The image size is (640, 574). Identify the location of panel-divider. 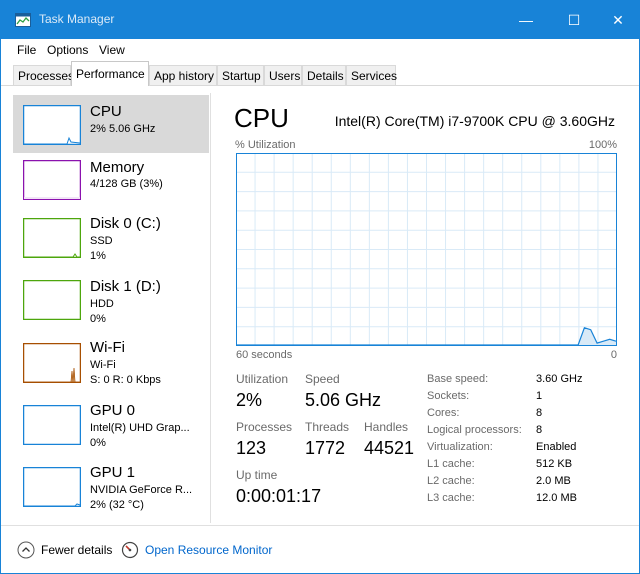
(210, 308).